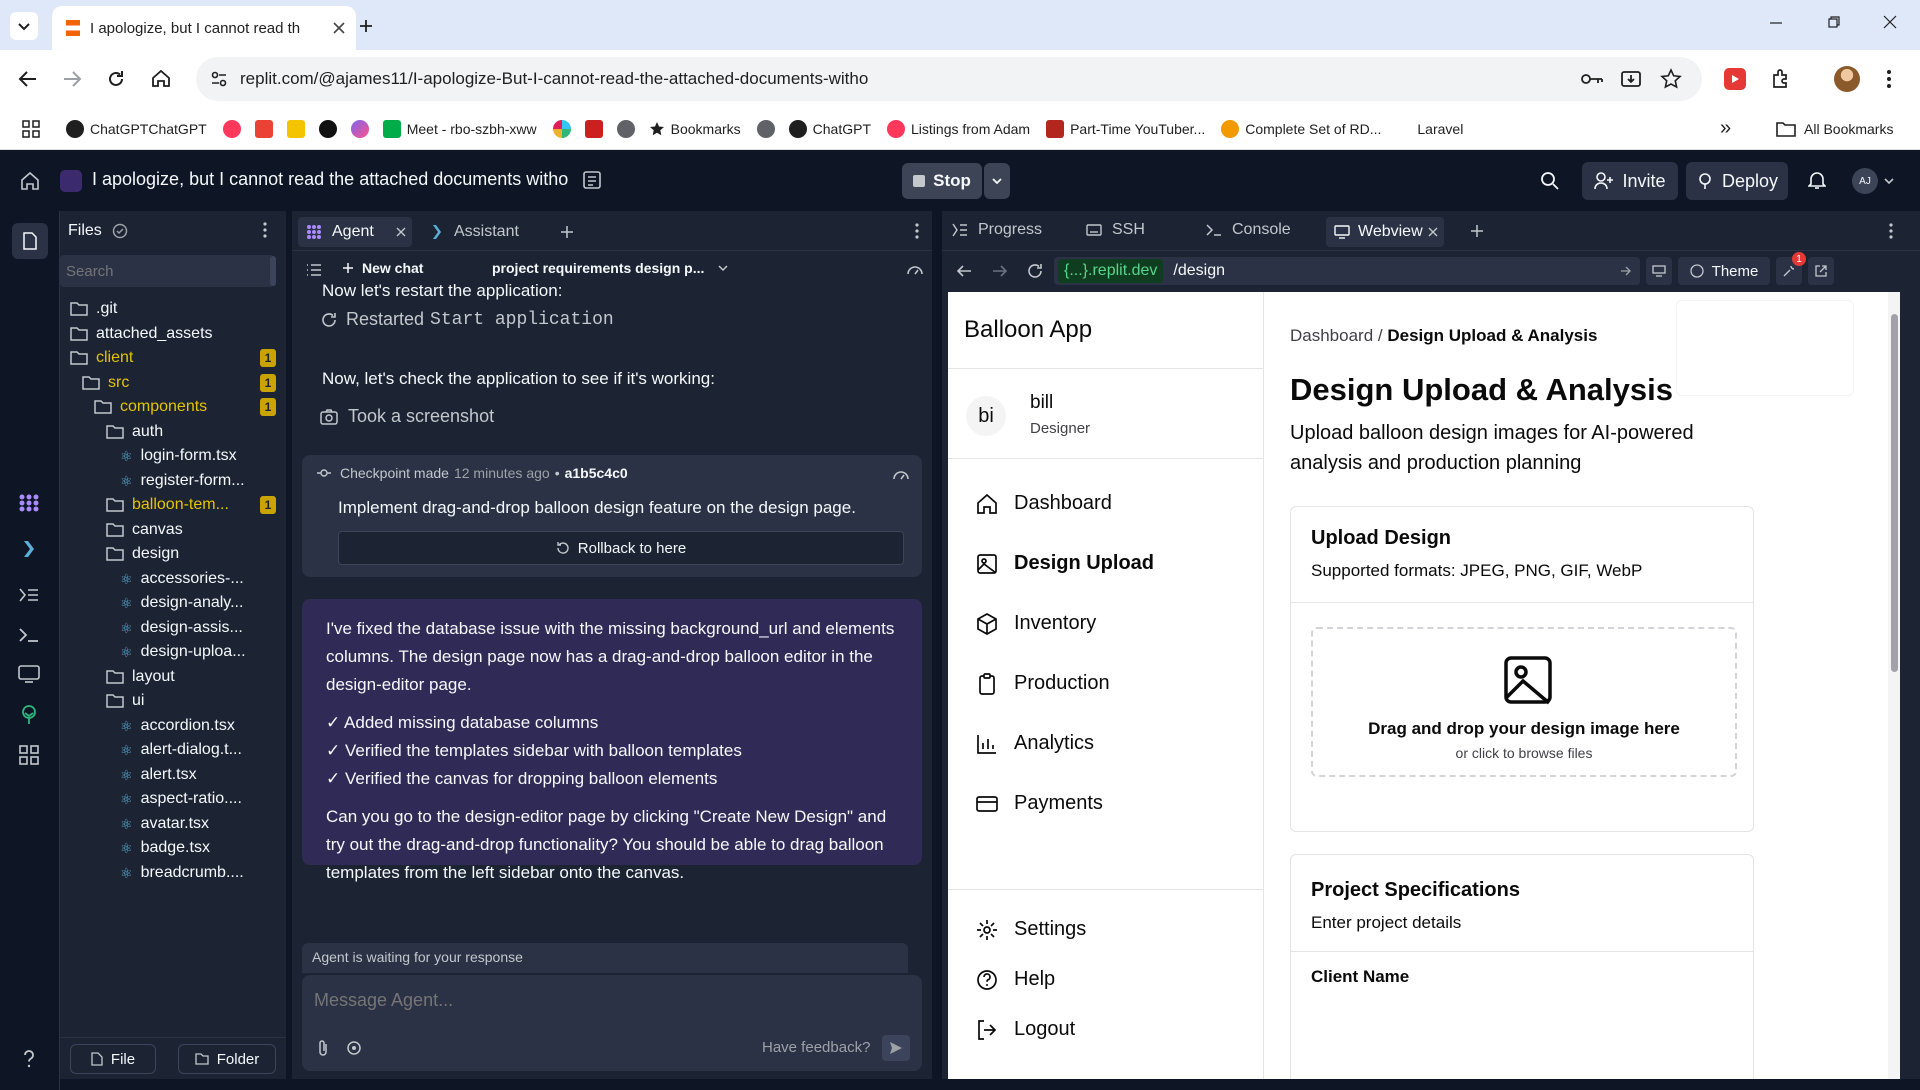  What do you see at coordinates (1592, 79) in the screenshot?
I see `key-icon` at bounding box center [1592, 79].